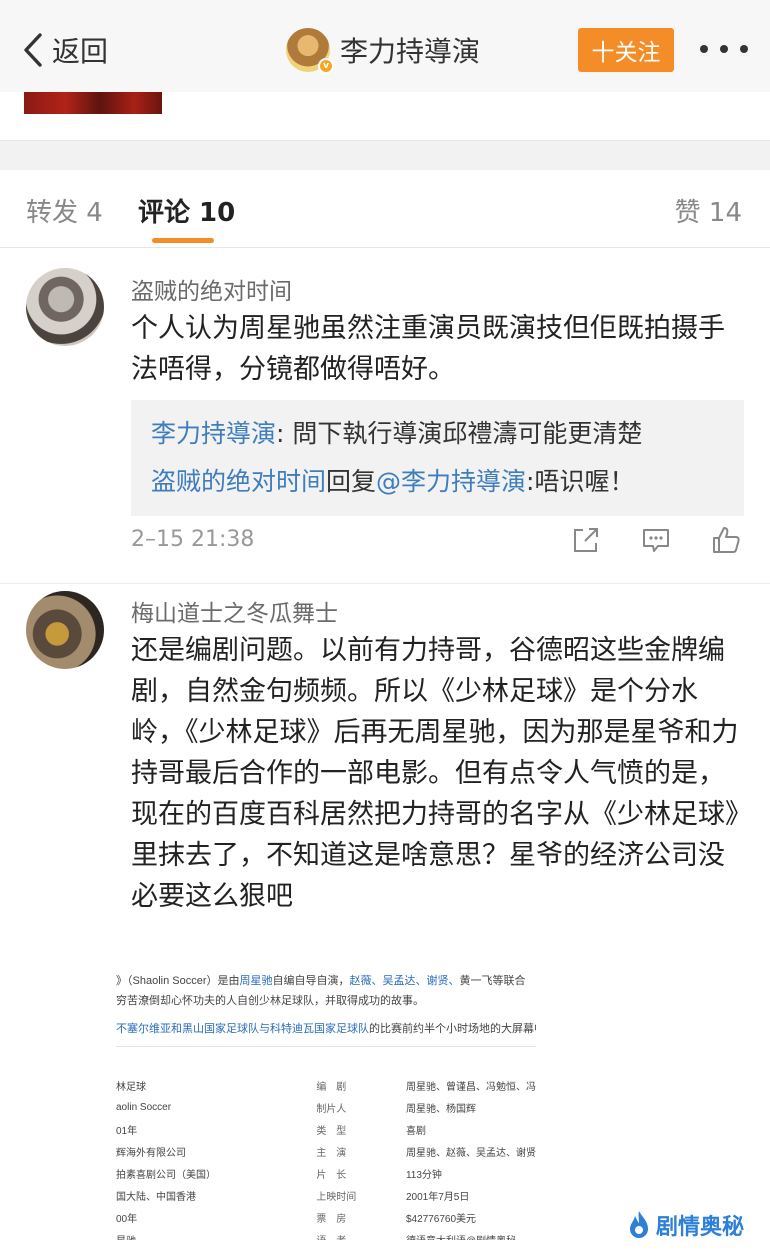  I want to click on comment-icon, so click(656, 540).